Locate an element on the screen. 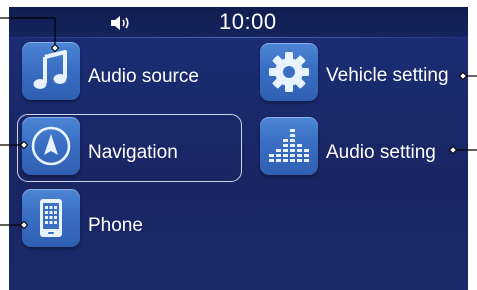 The width and height of the screenshot is (477, 290). music-note-icon is located at coordinates (50, 69).